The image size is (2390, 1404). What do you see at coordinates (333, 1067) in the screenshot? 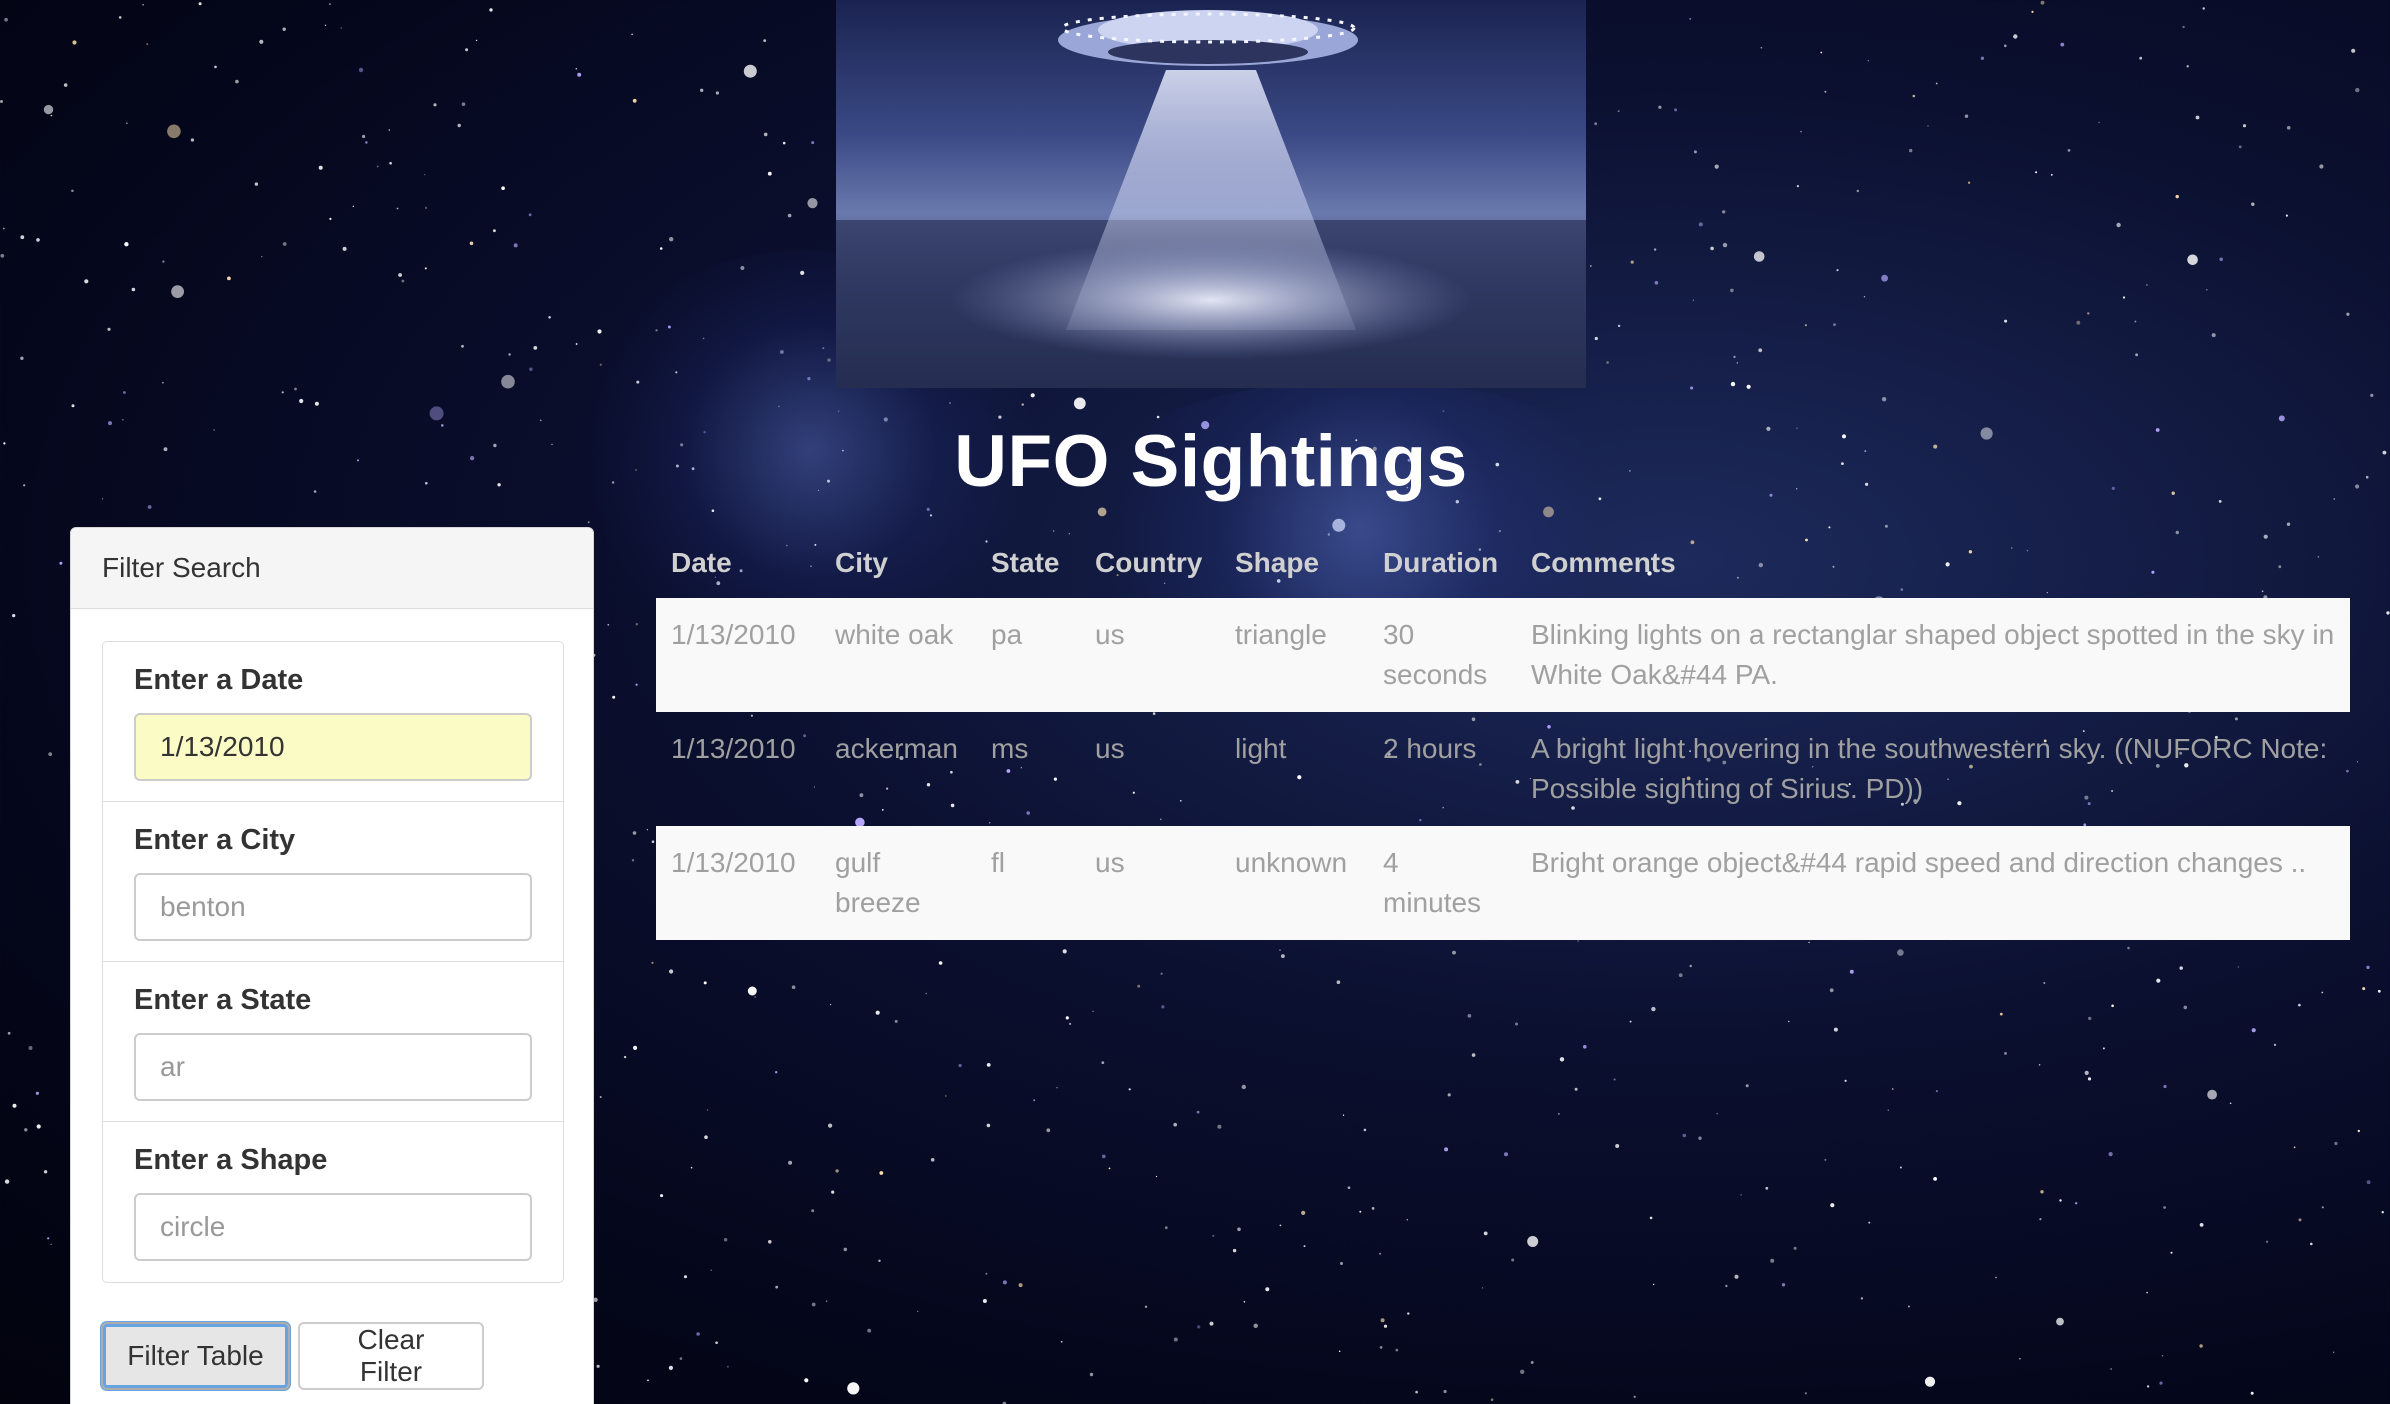
I see `state-input` at bounding box center [333, 1067].